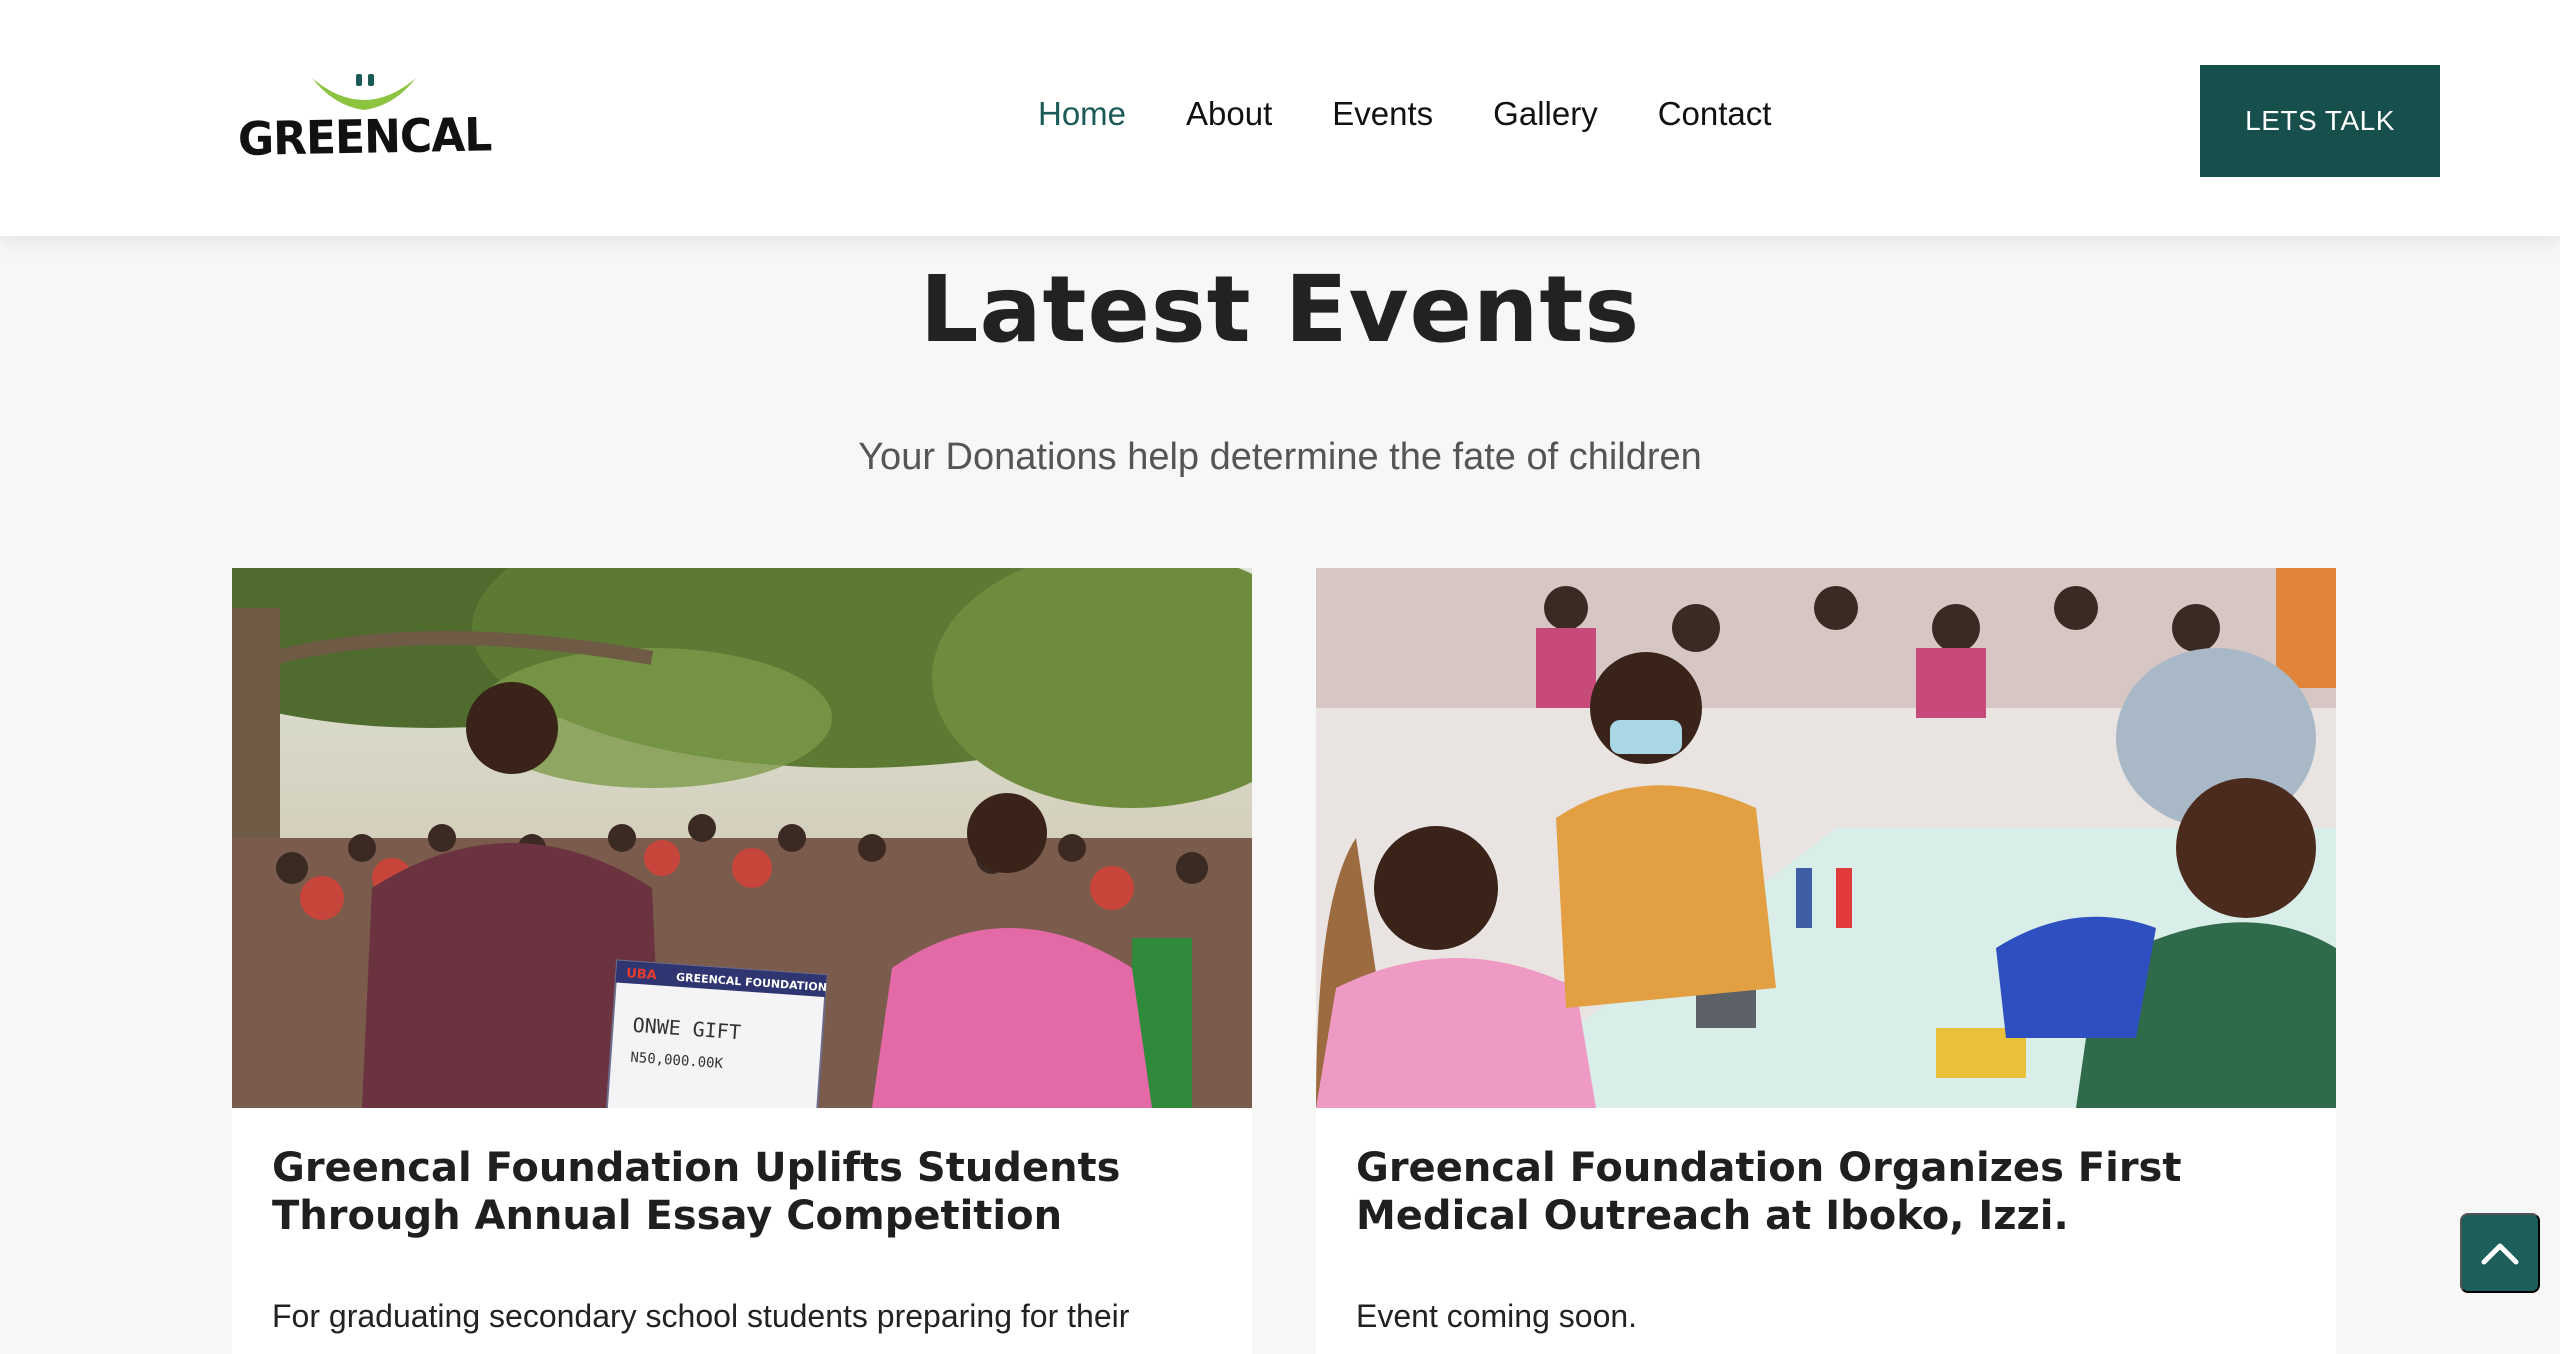  Describe the element at coordinates (642, 974) in the screenshot. I see `svg-text: UBA` at that location.